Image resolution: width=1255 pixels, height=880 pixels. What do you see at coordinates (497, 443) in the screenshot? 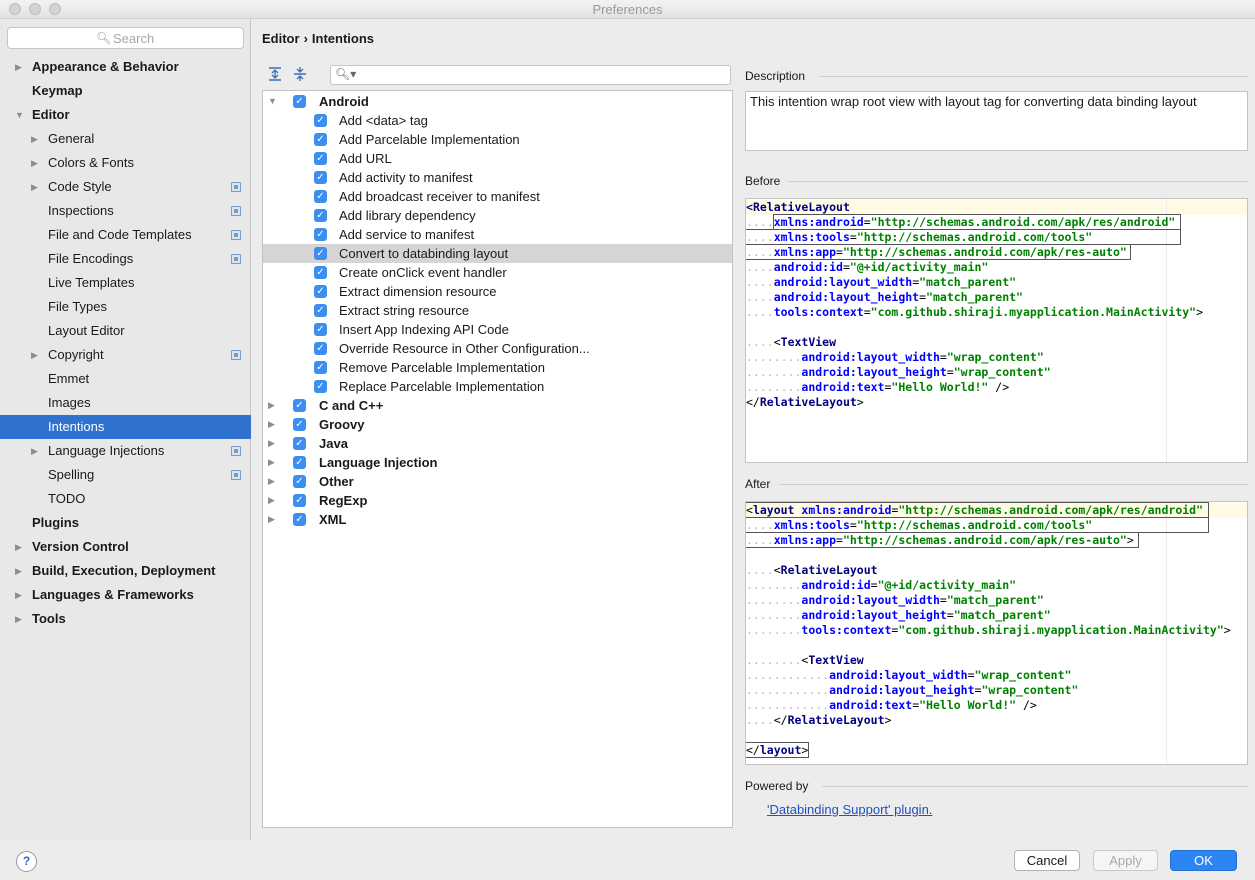
I see `intention-row: ▶ ✓ Java` at bounding box center [497, 443].